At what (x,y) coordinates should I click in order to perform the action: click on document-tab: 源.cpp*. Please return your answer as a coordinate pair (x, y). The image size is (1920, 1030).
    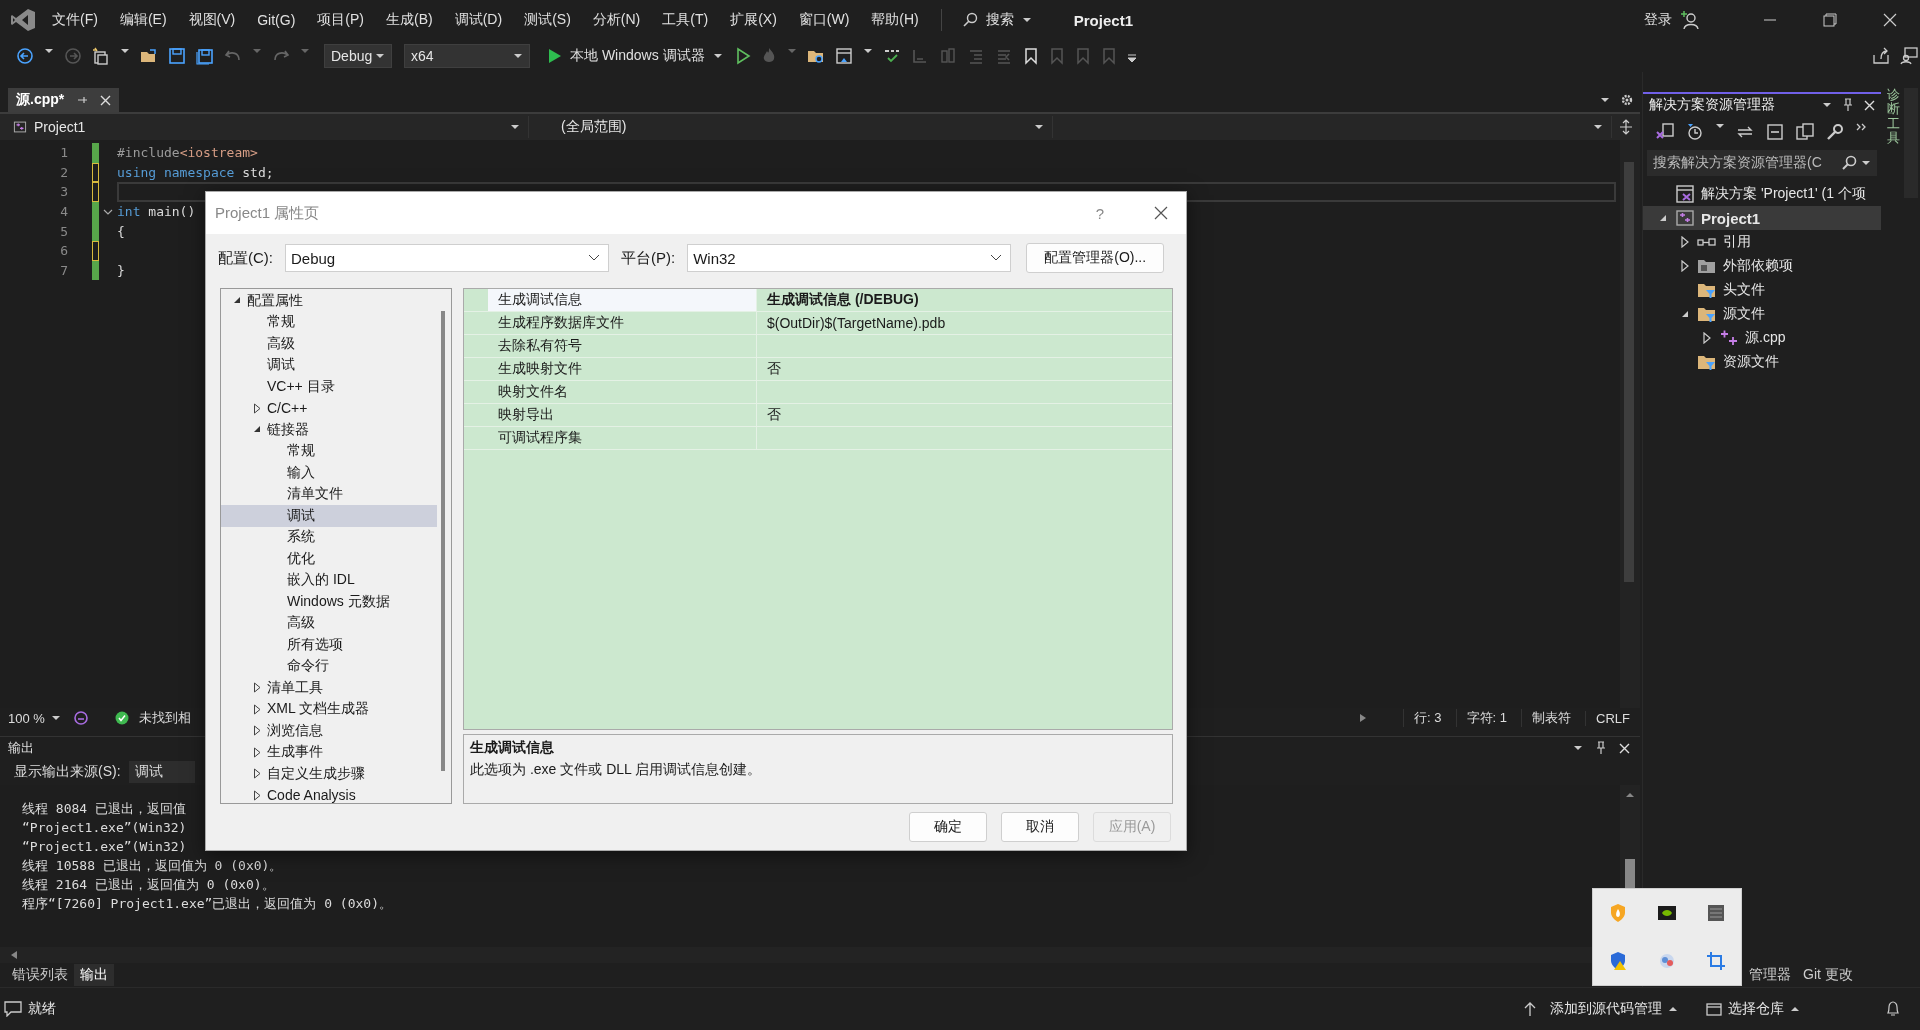
    Looking at the image, I should click on (64, 100).